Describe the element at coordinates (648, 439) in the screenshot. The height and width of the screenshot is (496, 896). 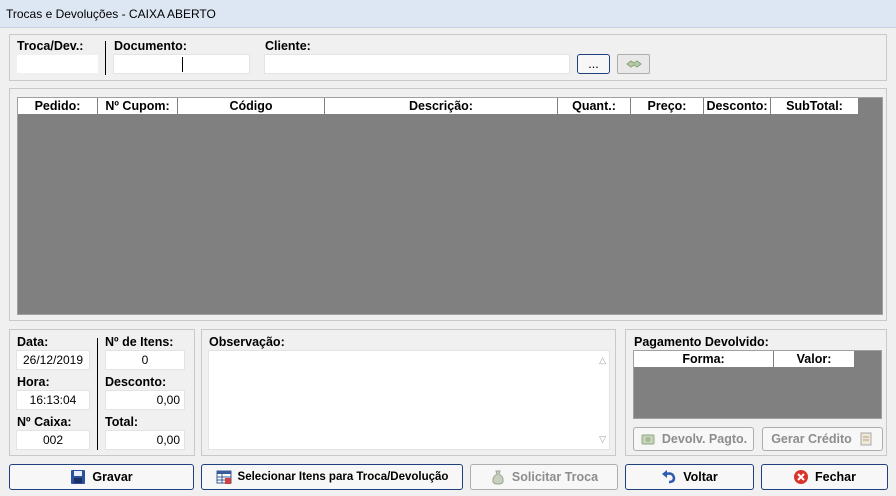
I see `money-icon` at that location.